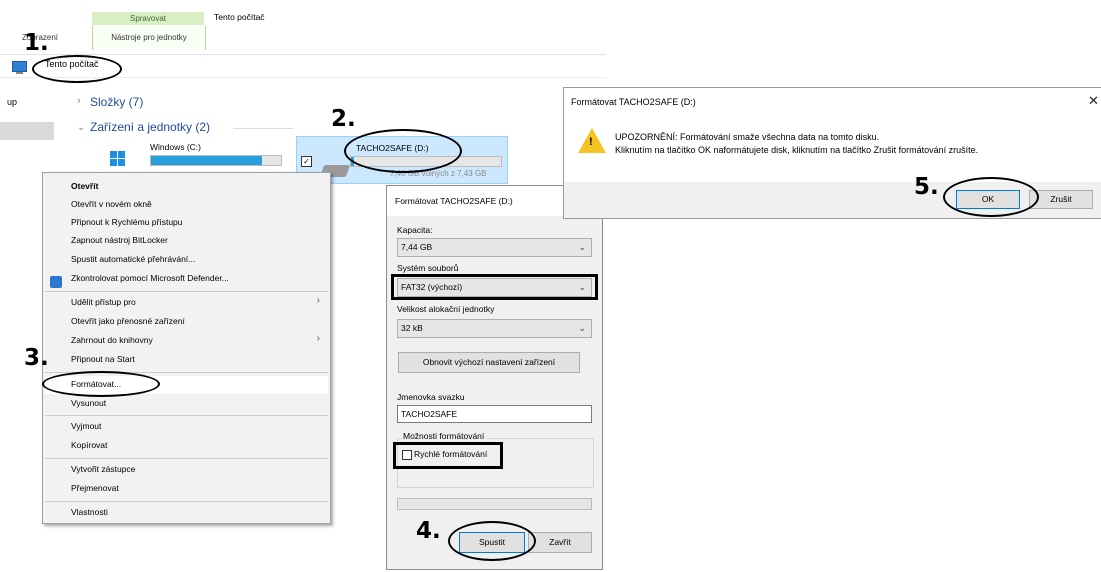 This screenshot has height=572, width=1101. I want to click on format-options-label: Možnosti formátování, so click(444, 436).